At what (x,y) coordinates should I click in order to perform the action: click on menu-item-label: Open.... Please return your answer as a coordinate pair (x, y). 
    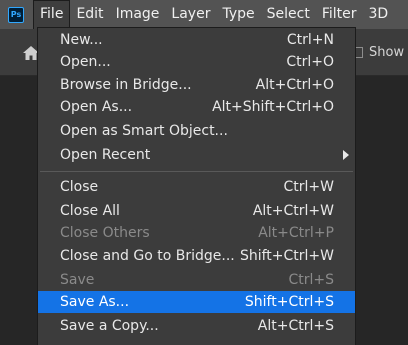
    Looking at the image, I should click on (85, 62).